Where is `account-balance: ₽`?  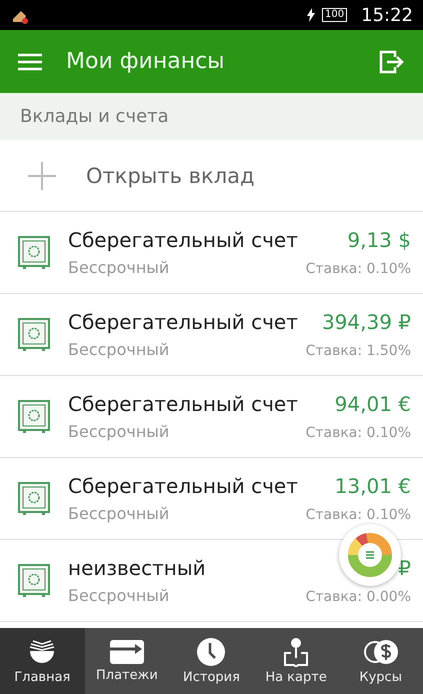
account-balance: ₽ is located at coordinates (404, 568).